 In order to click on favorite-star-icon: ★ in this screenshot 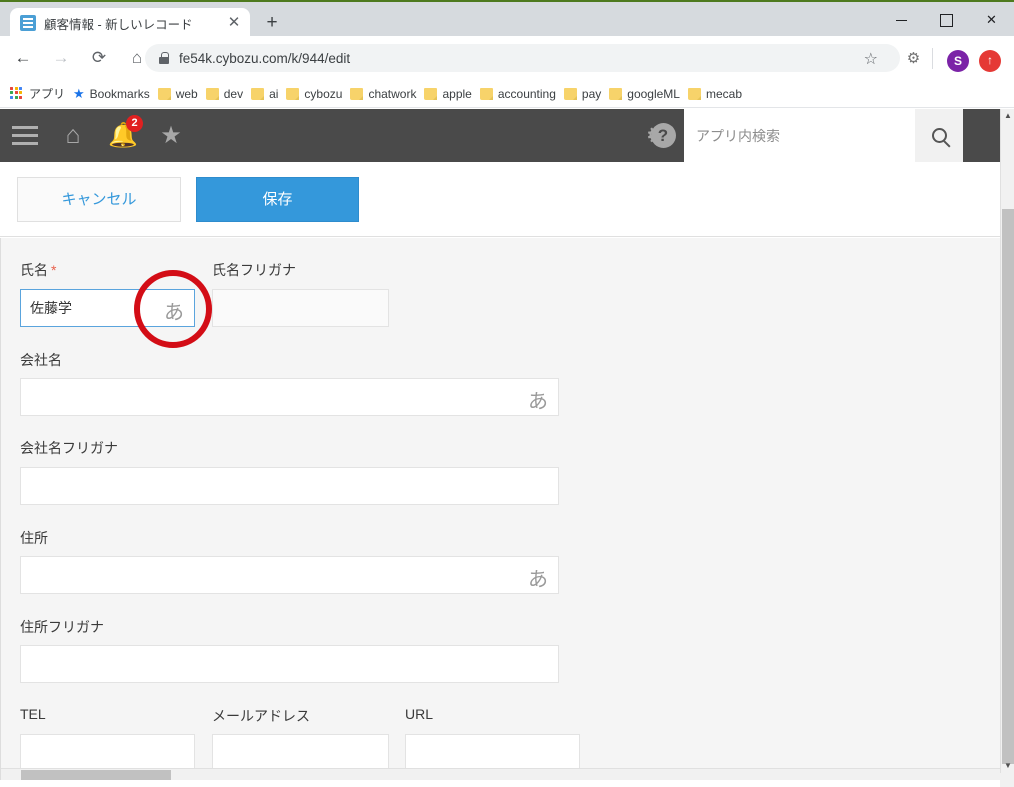, I will do `click(171, 135)`.